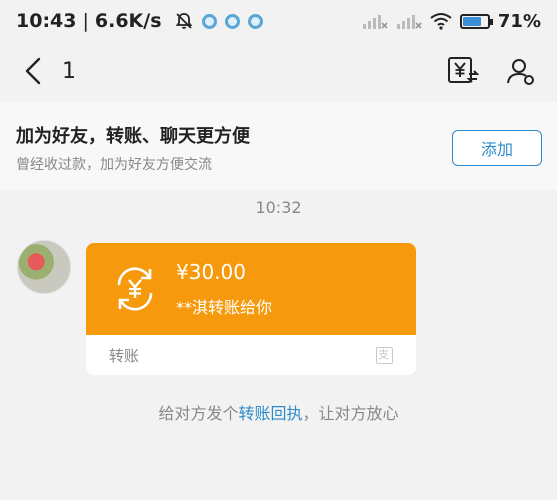 This screenshot has height=500, width=557. I want to click on back-button, so click(33, 71).